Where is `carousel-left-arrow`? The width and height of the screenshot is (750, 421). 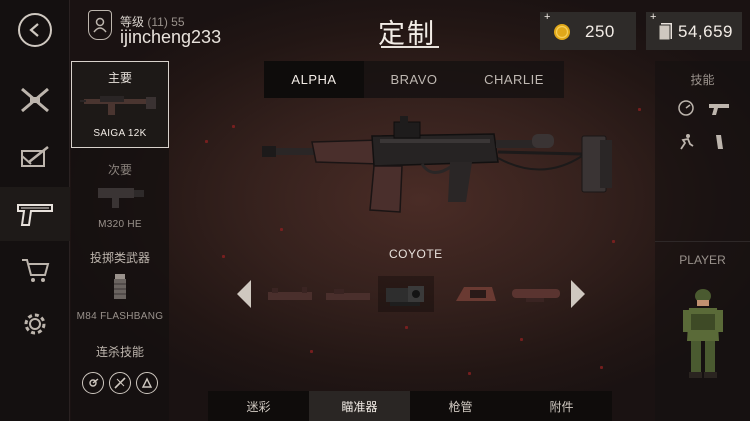 carousel-left-arrow is located at coordinates (244, 294).